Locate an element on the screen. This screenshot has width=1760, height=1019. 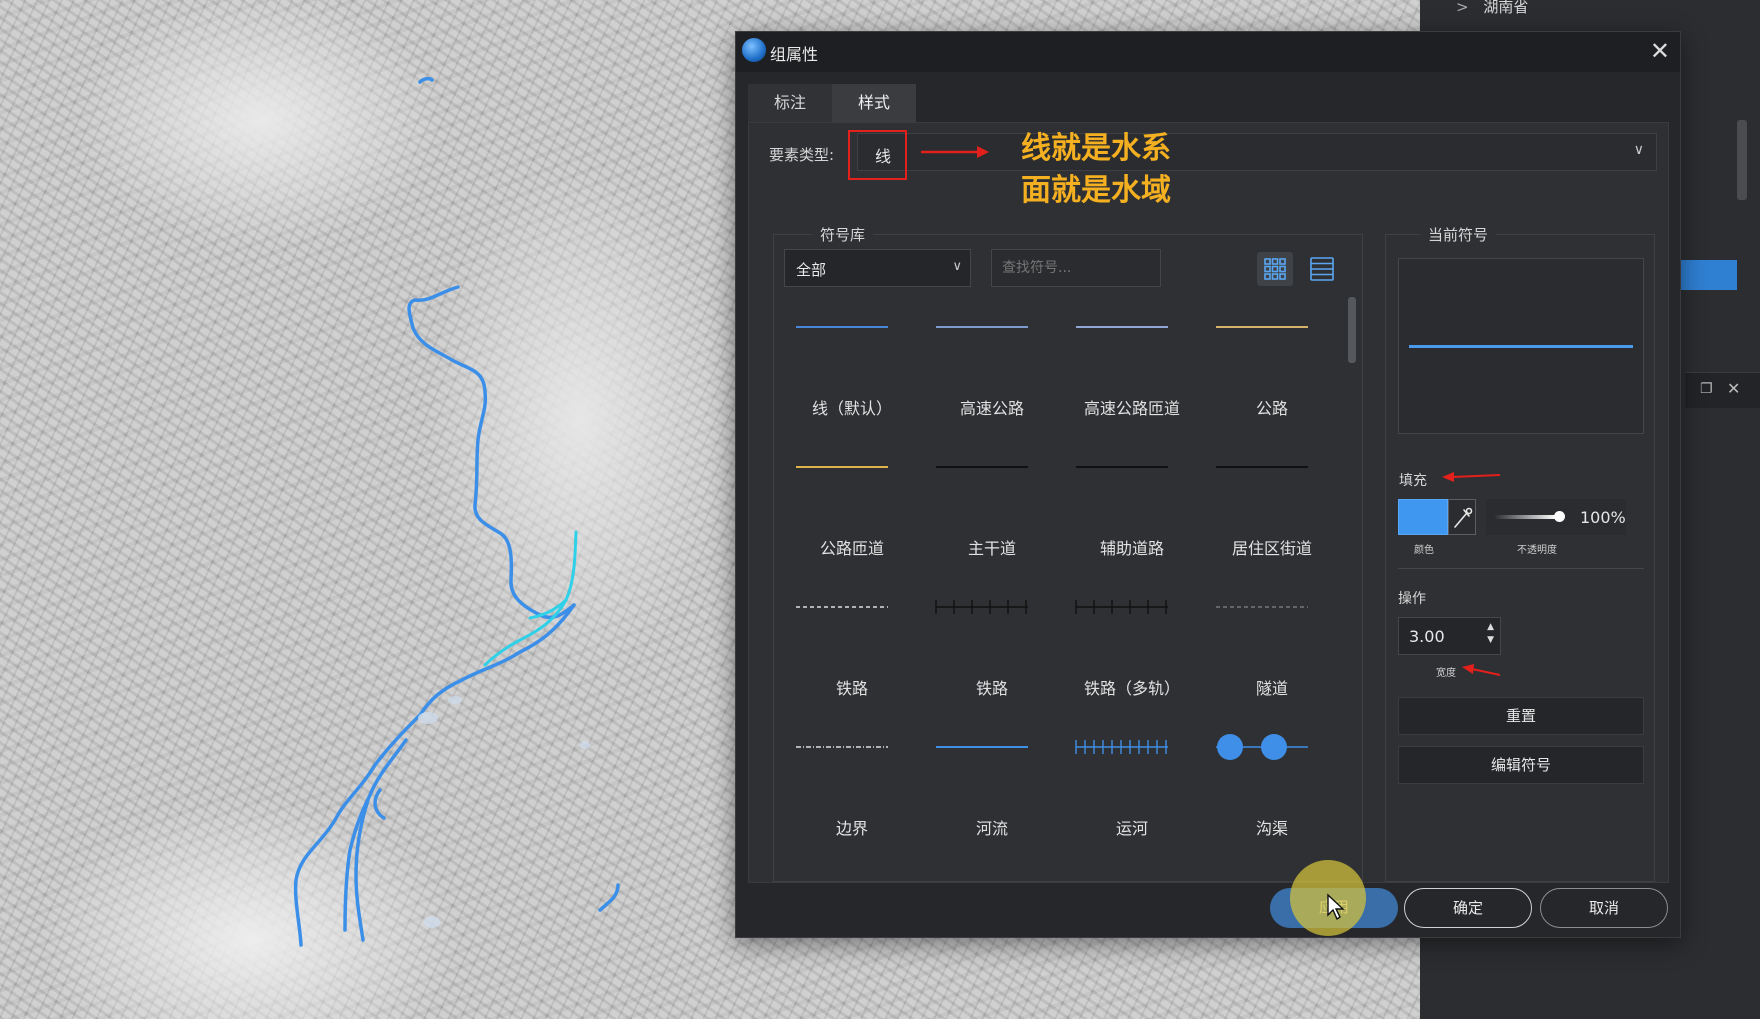
symbol-item: 高速公路 is located at coordinates (992, 377).